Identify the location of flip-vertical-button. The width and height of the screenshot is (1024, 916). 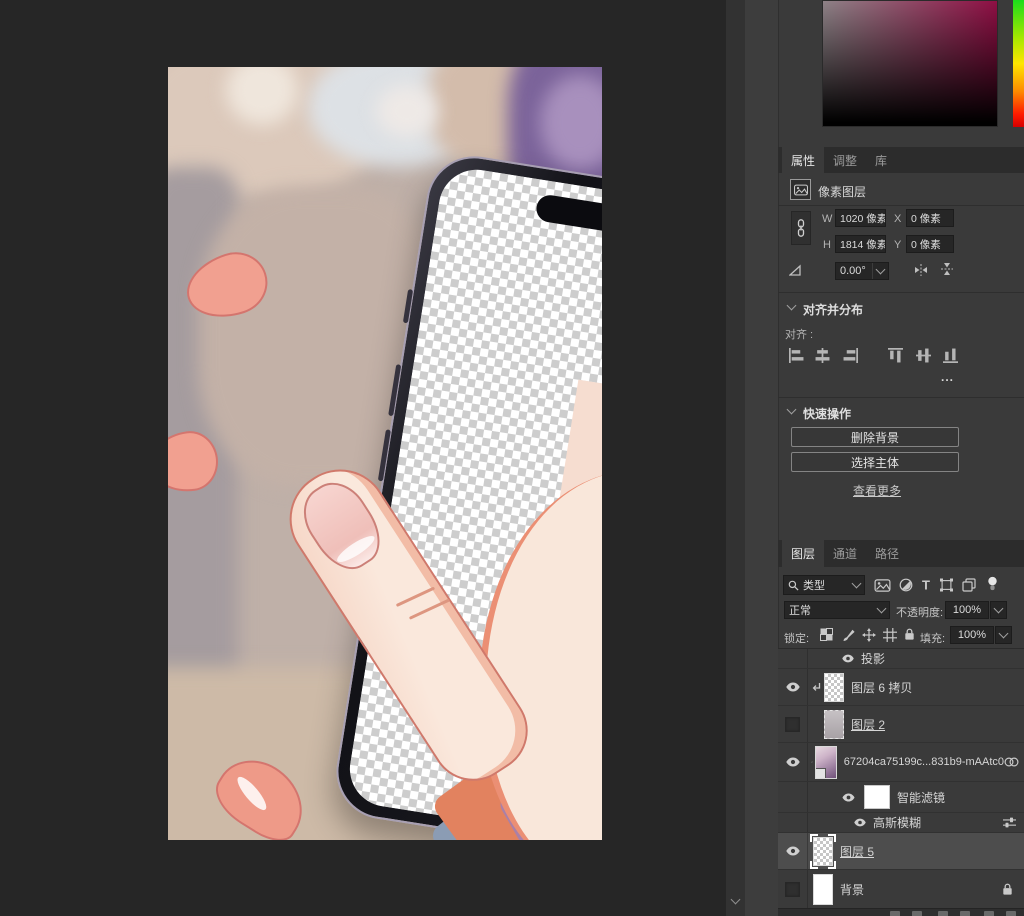
(947, 269).